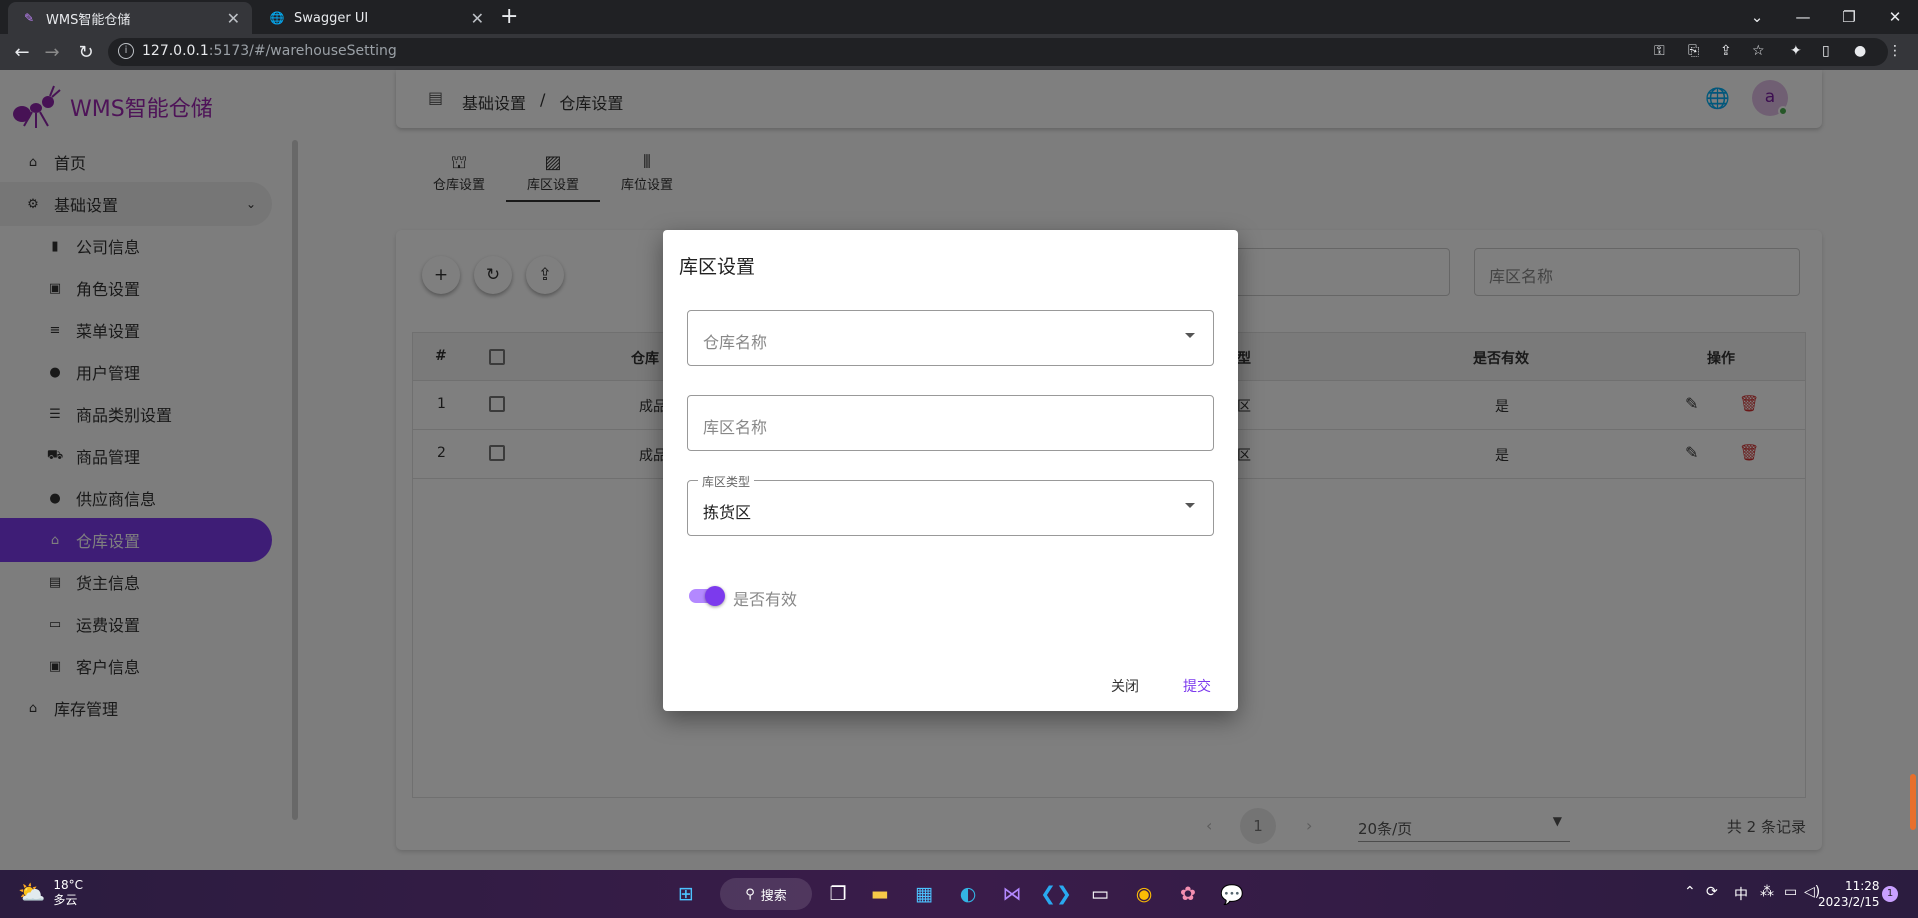 The width and height of the screenshot is (1918, 918). I want to click on site-info-icon: i, so click(126, 51).